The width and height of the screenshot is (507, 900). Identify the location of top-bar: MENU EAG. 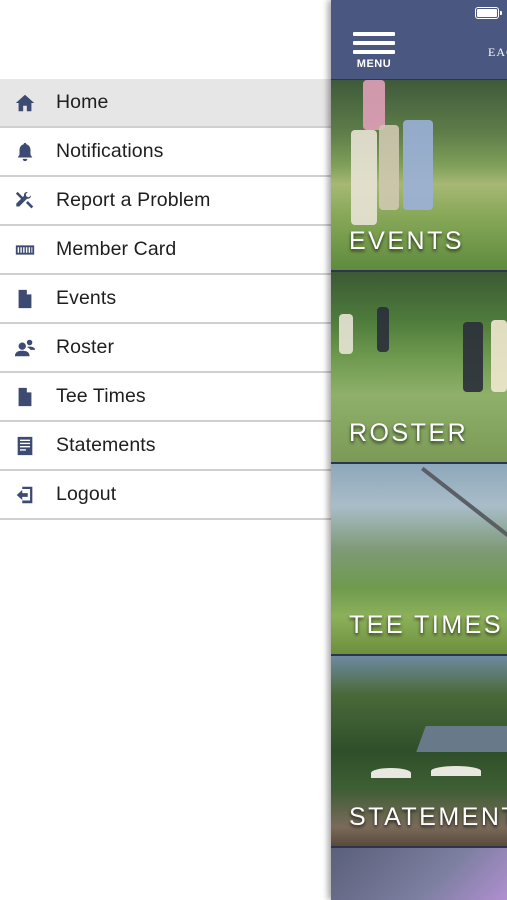
(419, 39).